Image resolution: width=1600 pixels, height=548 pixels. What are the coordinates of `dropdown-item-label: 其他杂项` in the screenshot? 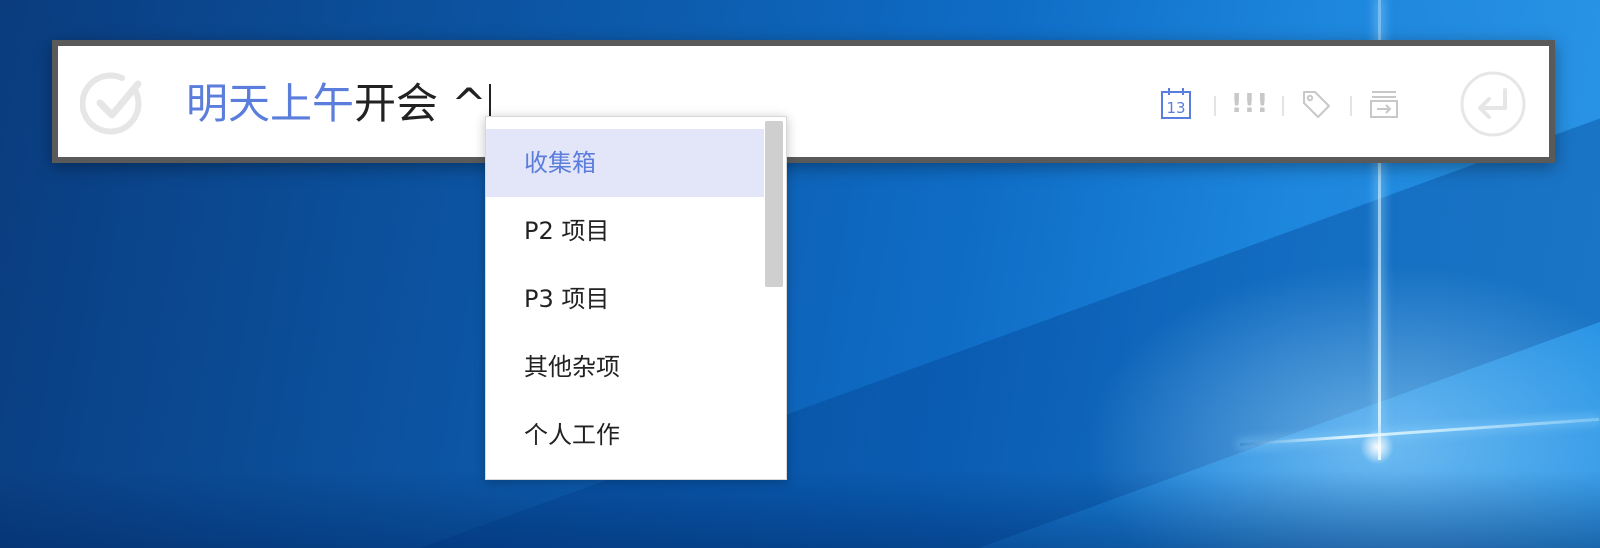 It's located at (572, 367).